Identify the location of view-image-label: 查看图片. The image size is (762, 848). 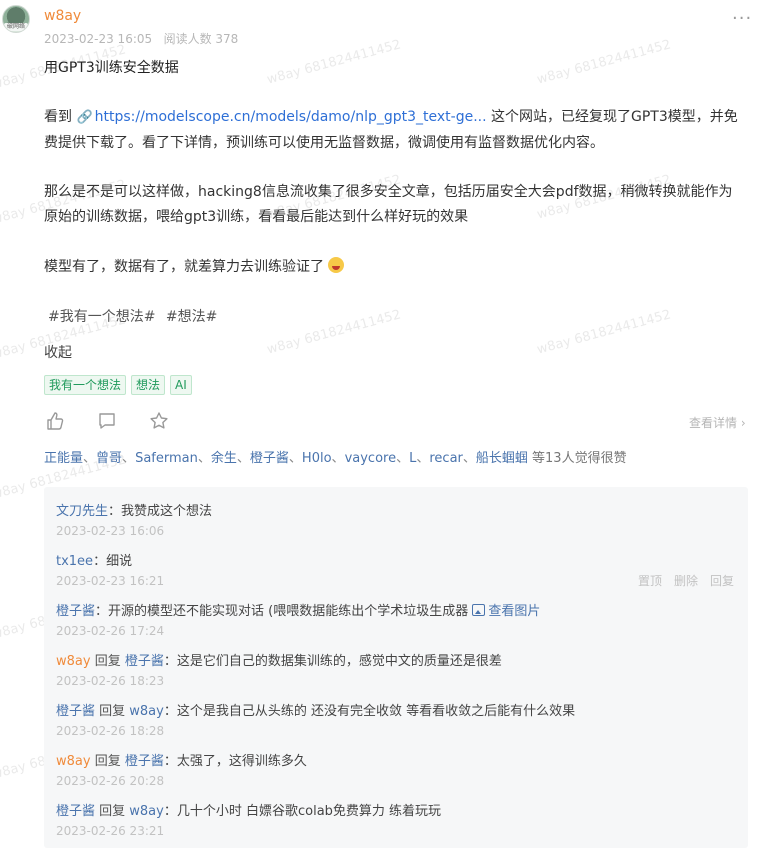
(514, 611).